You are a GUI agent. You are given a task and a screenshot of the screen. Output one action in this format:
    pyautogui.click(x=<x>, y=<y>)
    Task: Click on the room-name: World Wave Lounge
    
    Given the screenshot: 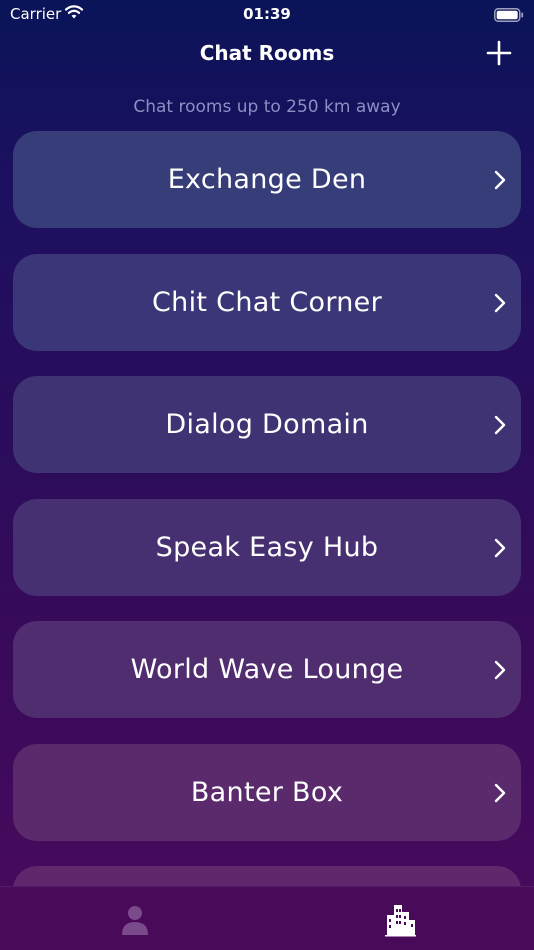 What is the action you would take?
    pyautogui.click(x=267, y=669)
    